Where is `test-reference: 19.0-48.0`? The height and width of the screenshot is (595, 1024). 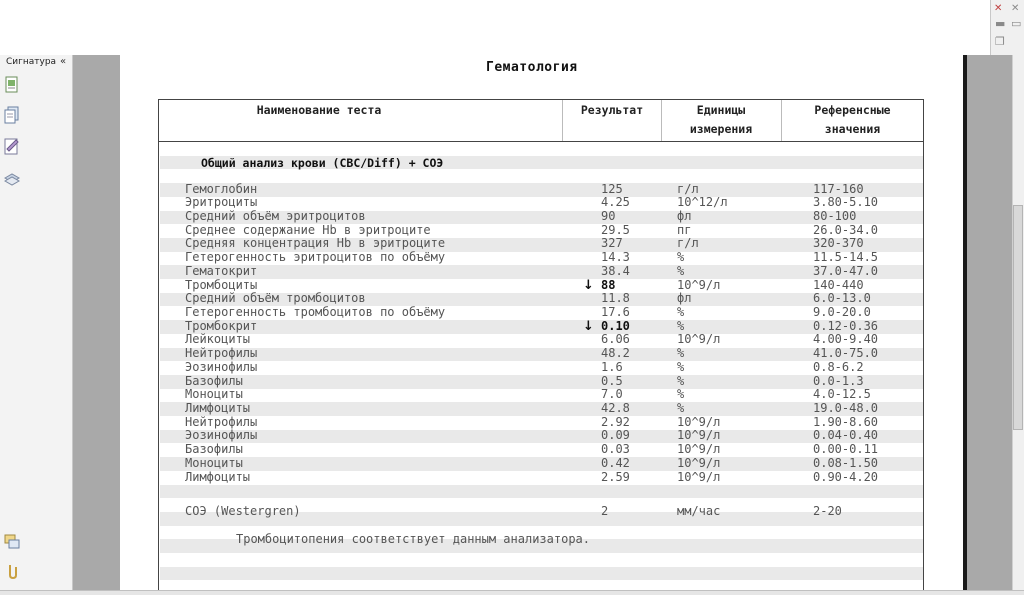
test-reference: 19.0-48.0 is located at coordinates (846, 408).